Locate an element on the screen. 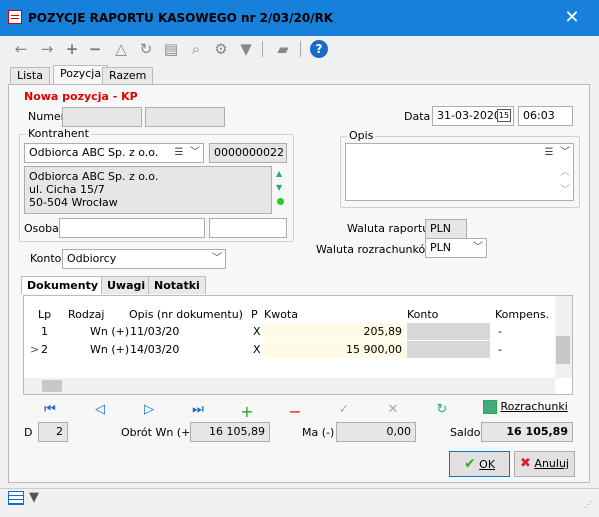 The height and width of the screenshot is (517, 599). rozrachunki-icon is located at coordinates (490, 407).